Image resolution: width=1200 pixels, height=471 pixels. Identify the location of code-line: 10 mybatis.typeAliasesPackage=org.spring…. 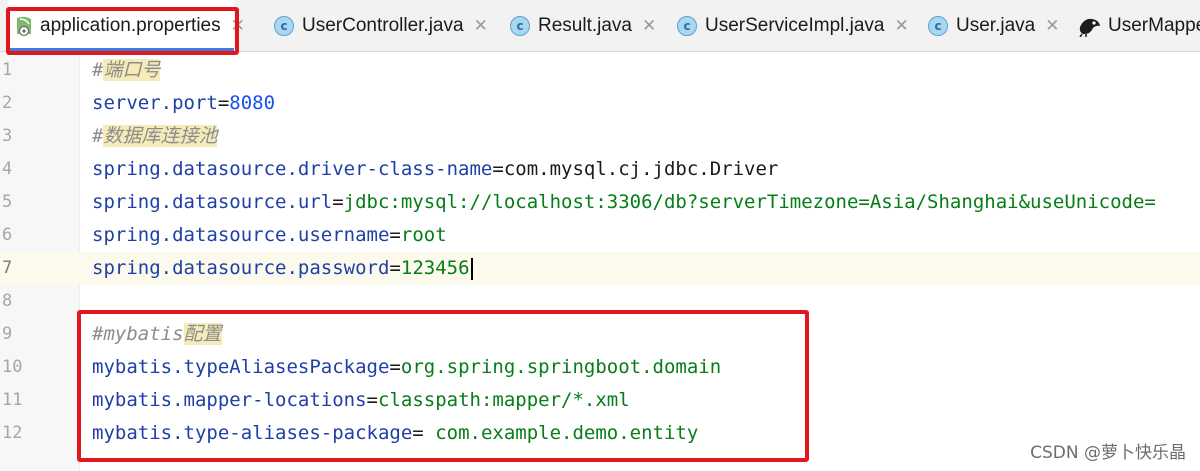
(600, 367).